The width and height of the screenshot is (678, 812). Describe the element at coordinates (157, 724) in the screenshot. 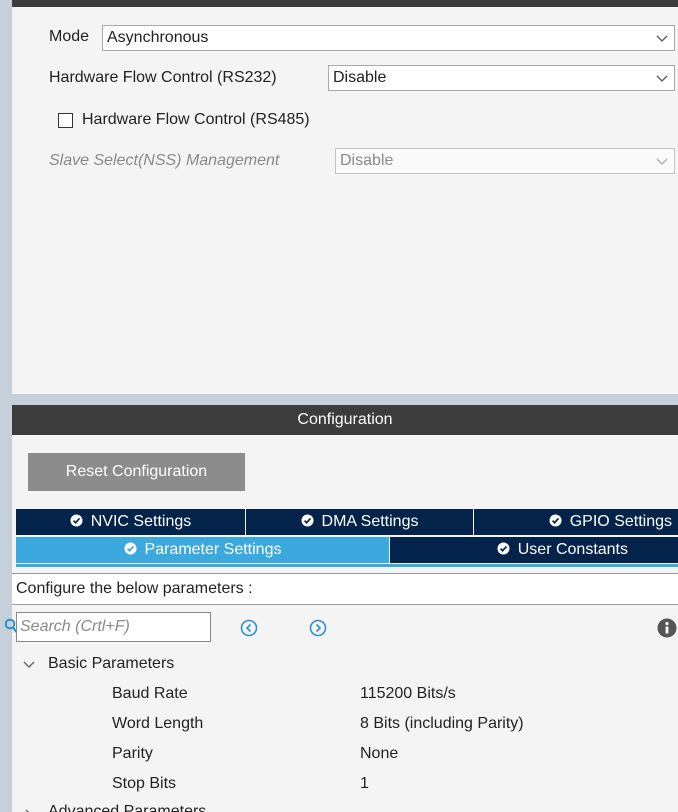

I see `param-name: Word Length` at that location.